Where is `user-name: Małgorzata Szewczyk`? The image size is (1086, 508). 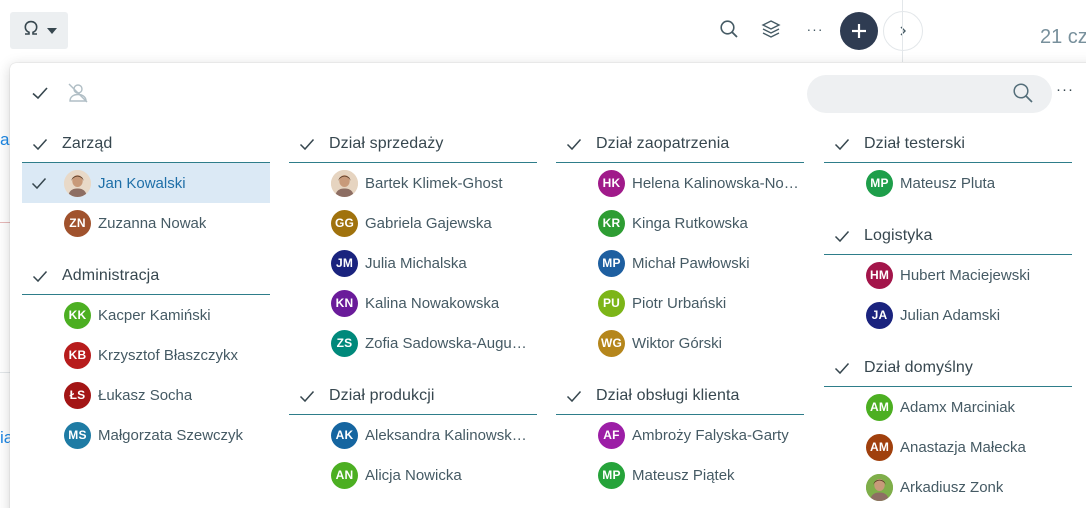
user-name: Małgorzata Szewczyk is located at coordinates (171, 435).